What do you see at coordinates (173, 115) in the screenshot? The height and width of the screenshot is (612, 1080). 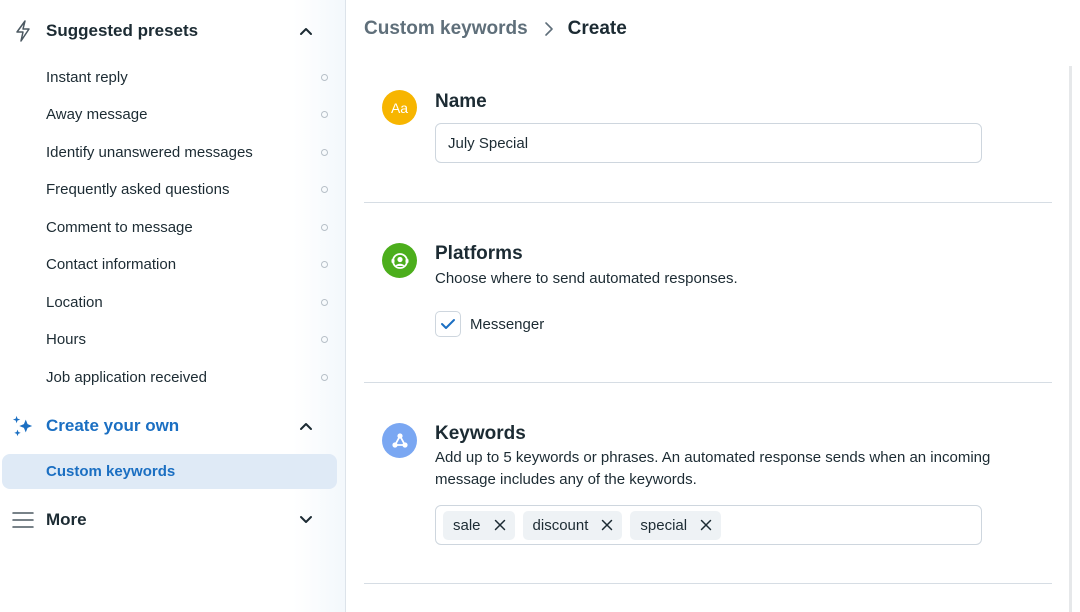 I see `sidebar-item-preset: Away message` at bounding box center [173, 115].